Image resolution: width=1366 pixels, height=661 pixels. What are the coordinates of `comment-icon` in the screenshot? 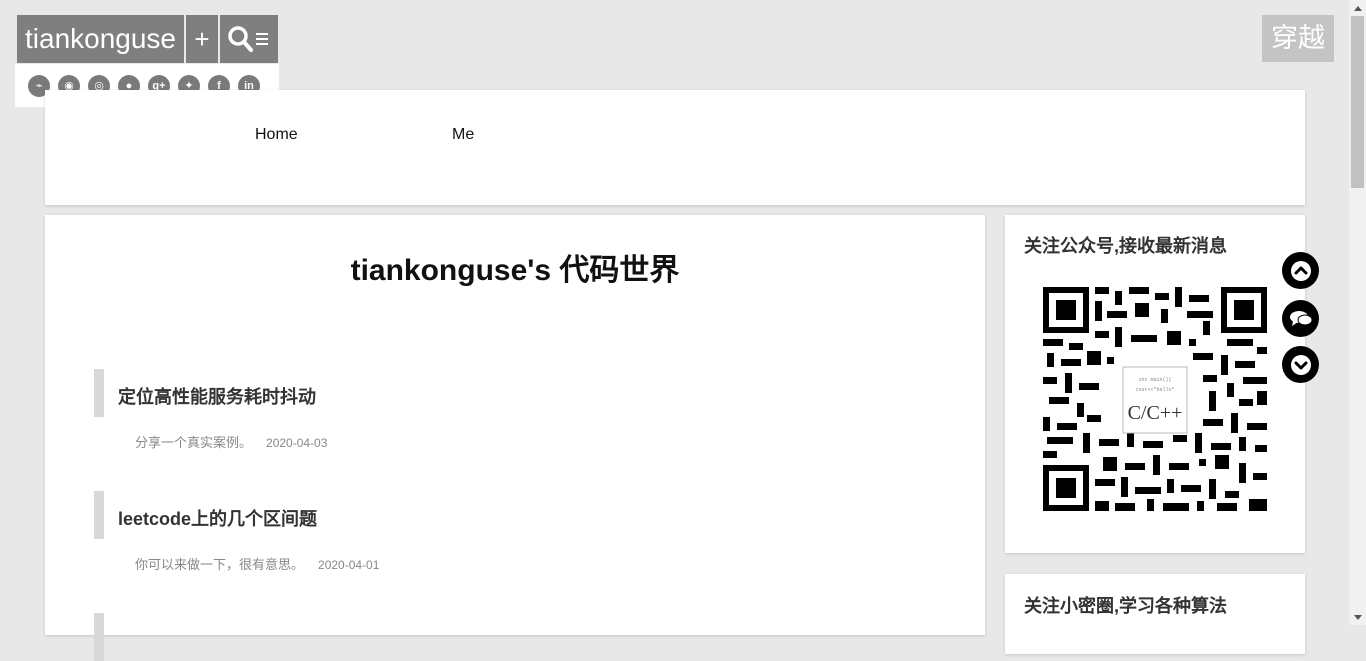 It's located at (1300, 318).